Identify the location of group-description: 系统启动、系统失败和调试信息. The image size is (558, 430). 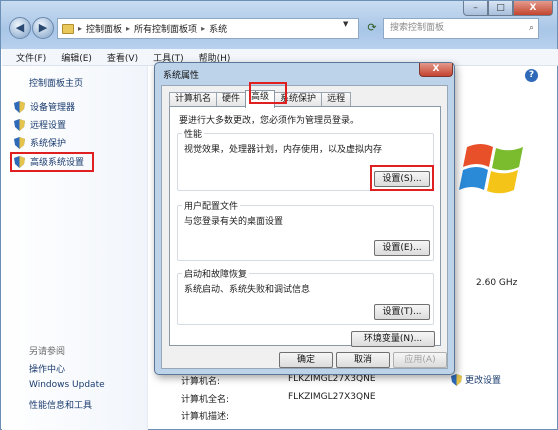
(247, 290).